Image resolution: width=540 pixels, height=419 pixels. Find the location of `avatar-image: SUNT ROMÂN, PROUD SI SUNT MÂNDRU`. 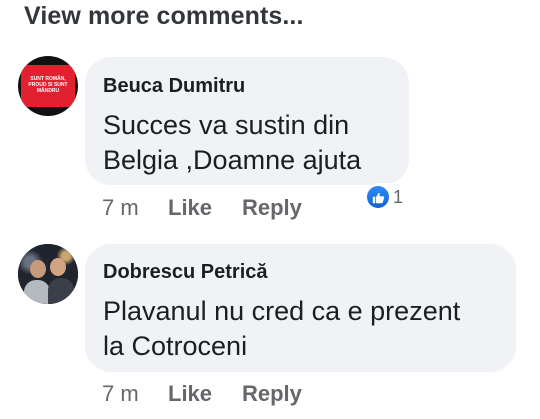

avatar-image: SUNT ROMÂN, PROUD SI SUNT MÂNDRU is located at coordinates (48, 86).